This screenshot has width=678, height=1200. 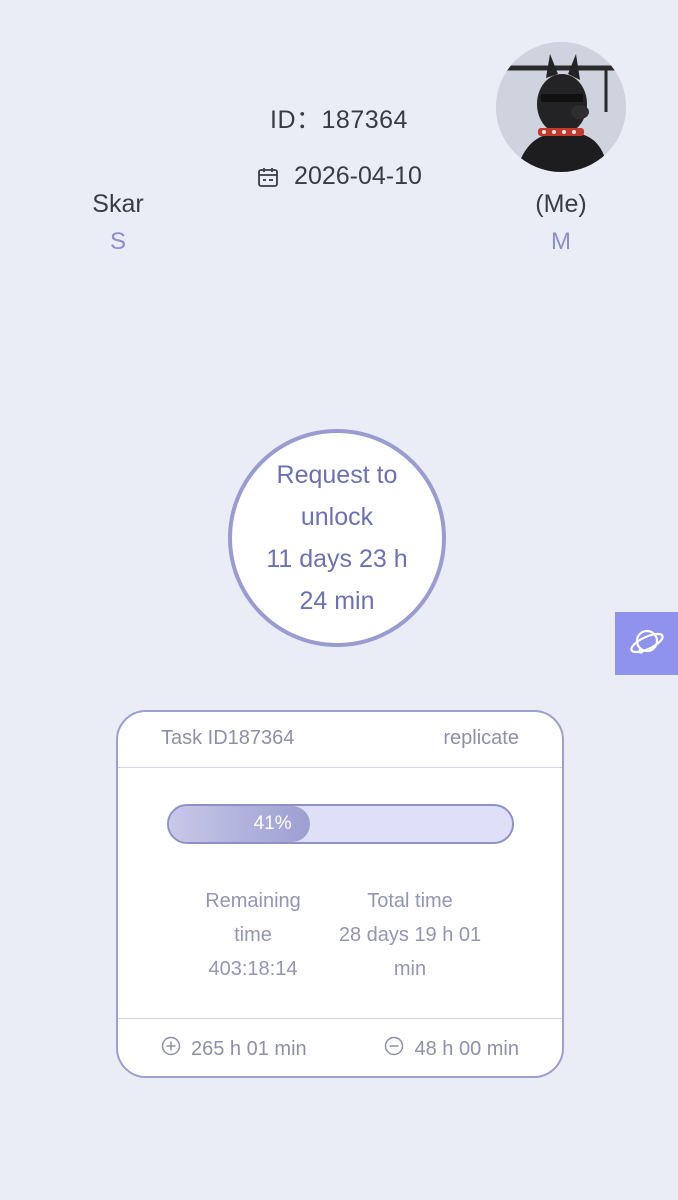 What do you see at coordinates (171, 1049) in the screenshot?
I see `plus-circle-icon` at bounding box center [171, 1049].